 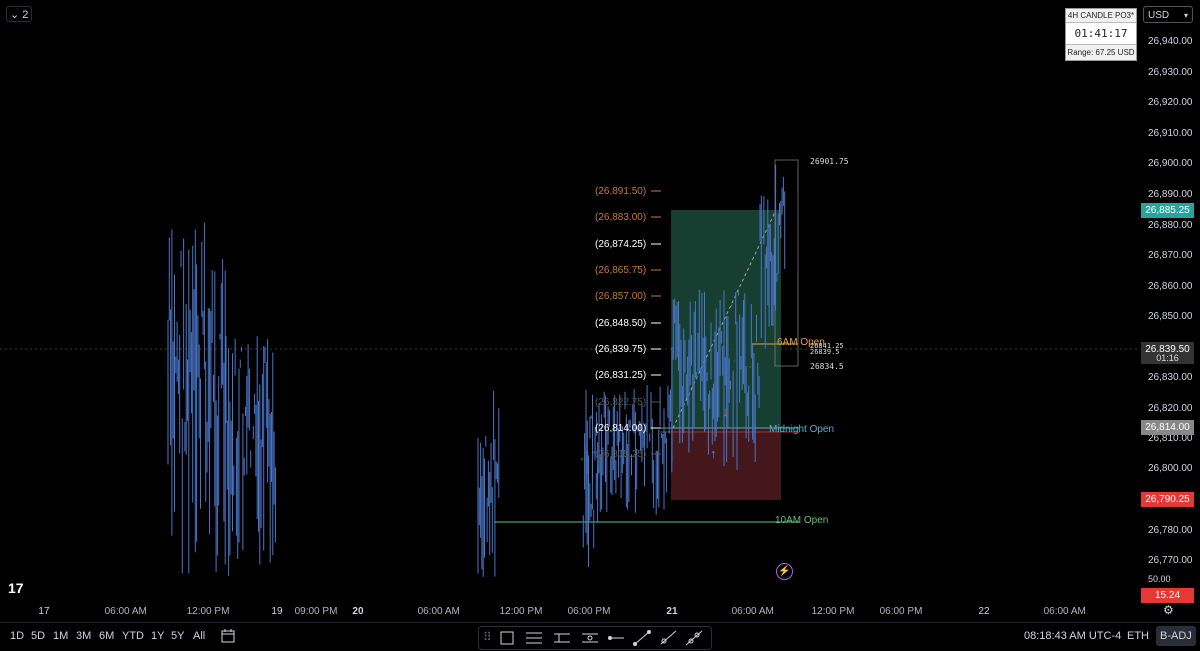 I want to click on up-arrow-icon: ↑, so click(x=713, y=453).